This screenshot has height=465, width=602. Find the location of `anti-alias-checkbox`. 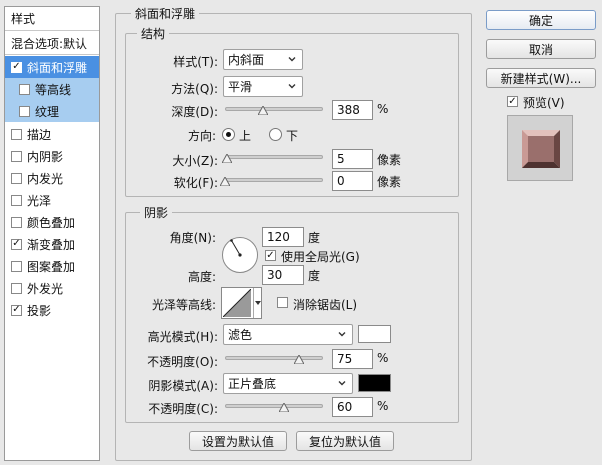

anti-alias-checkbox is located at coordinates (282, 302).